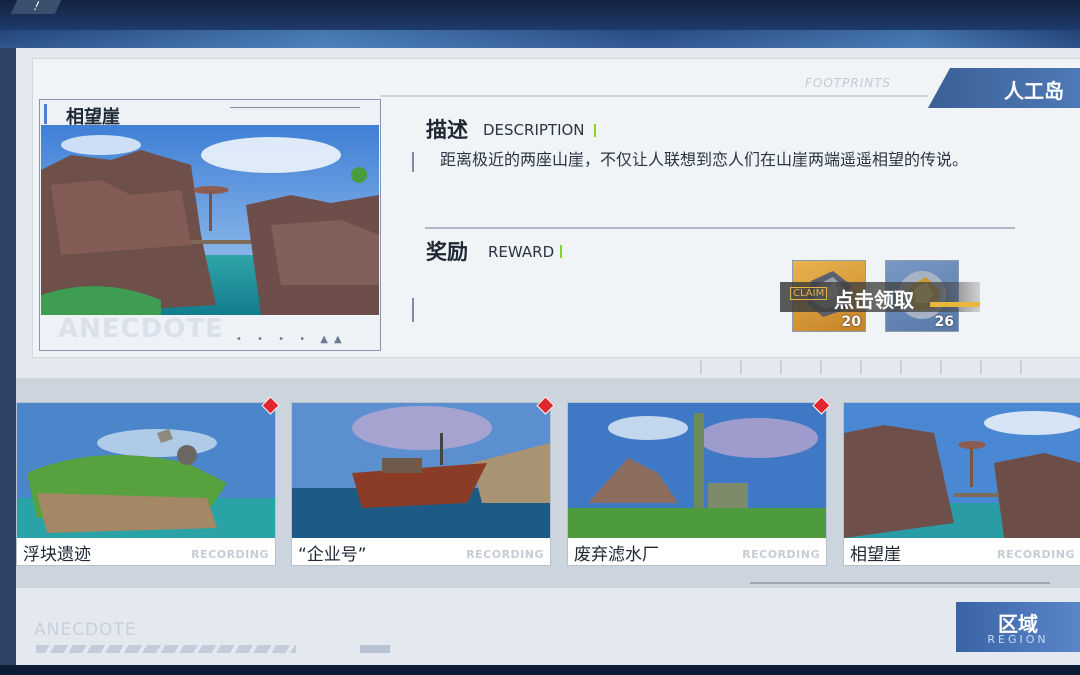 The height and width of the screenshot is (675, 1080). What do you see at coordinates (166, 649) in the screenshot?
I see `footer-stripes` at bounding box center [166, 649].